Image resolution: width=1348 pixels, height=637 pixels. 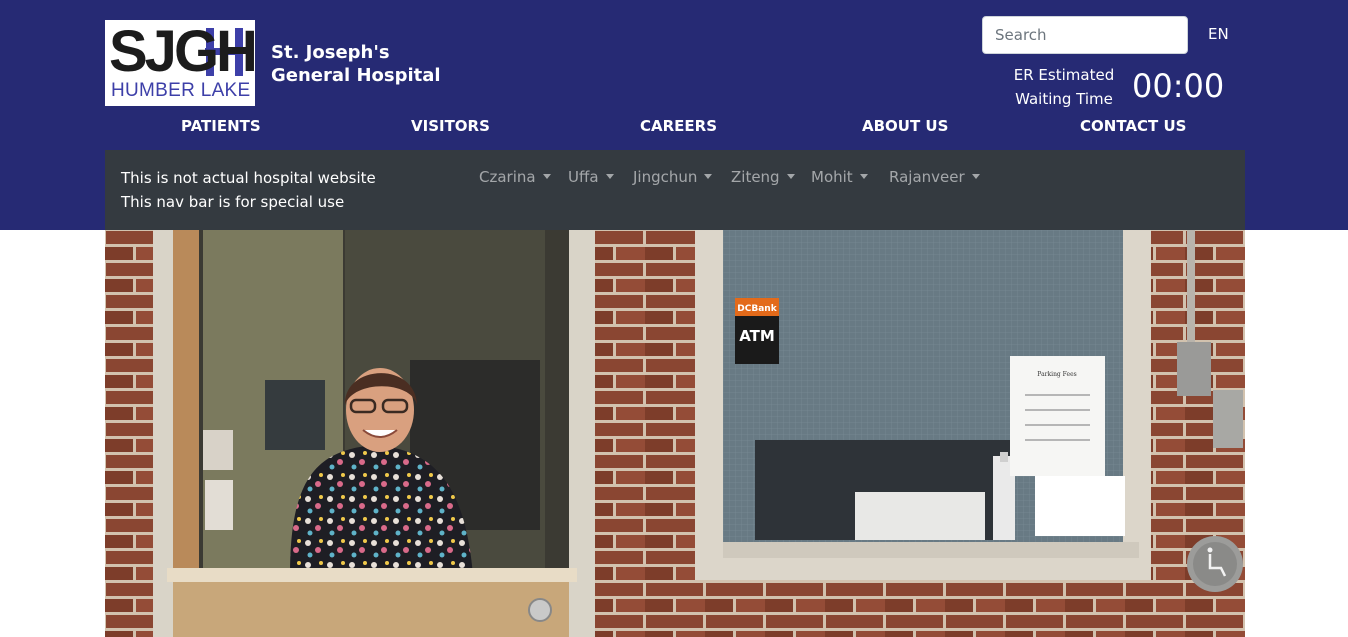 I want to click on dropdown-rajanveer: Rajanveer, so click(x=934, y=177).